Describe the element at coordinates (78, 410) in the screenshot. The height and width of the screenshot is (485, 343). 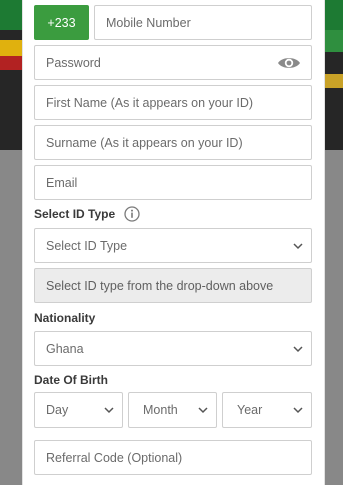
I see `dob-day-select: Day` at that location.